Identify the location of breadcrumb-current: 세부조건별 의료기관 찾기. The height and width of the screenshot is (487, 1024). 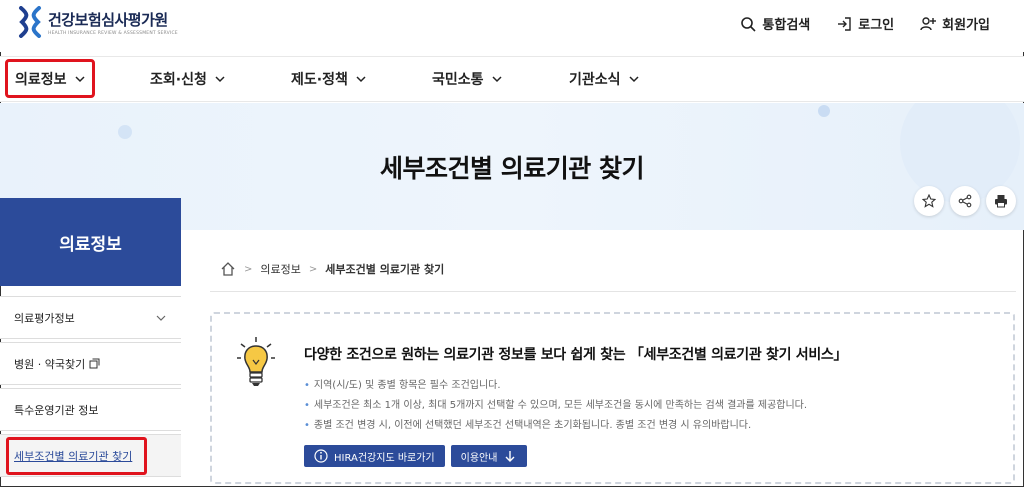
(385, 269).